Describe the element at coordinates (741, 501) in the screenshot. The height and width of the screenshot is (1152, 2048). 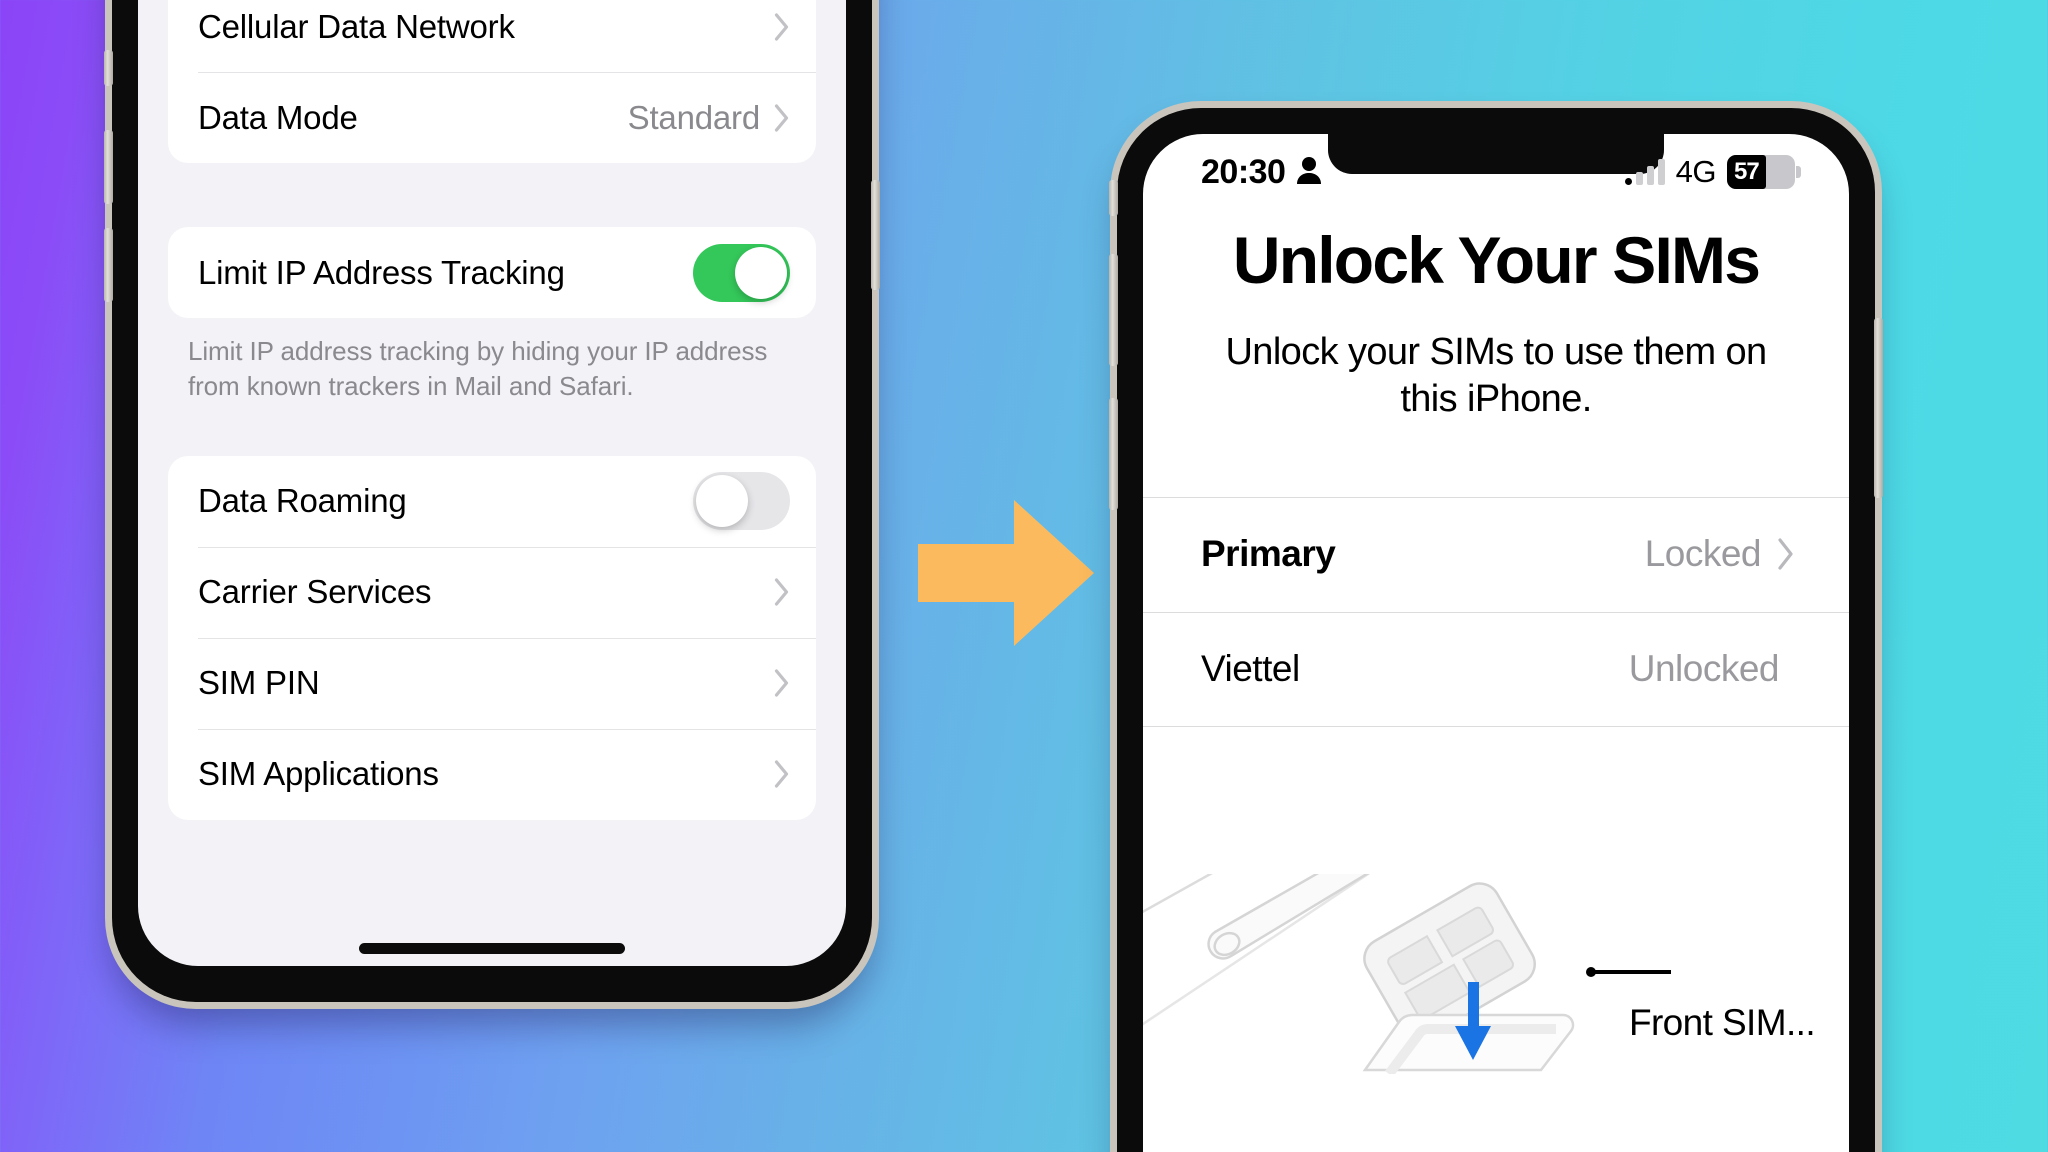
I see `data-roaming-toggle` at that location.